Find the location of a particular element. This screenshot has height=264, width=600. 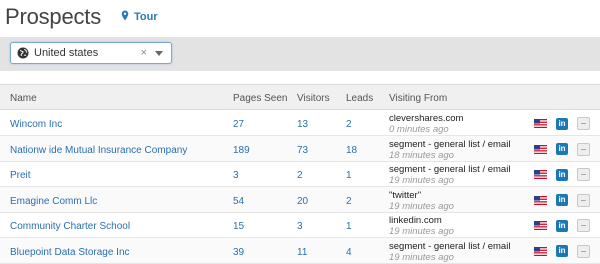

visitors-value: 2 is located at coordinates (300, 175).